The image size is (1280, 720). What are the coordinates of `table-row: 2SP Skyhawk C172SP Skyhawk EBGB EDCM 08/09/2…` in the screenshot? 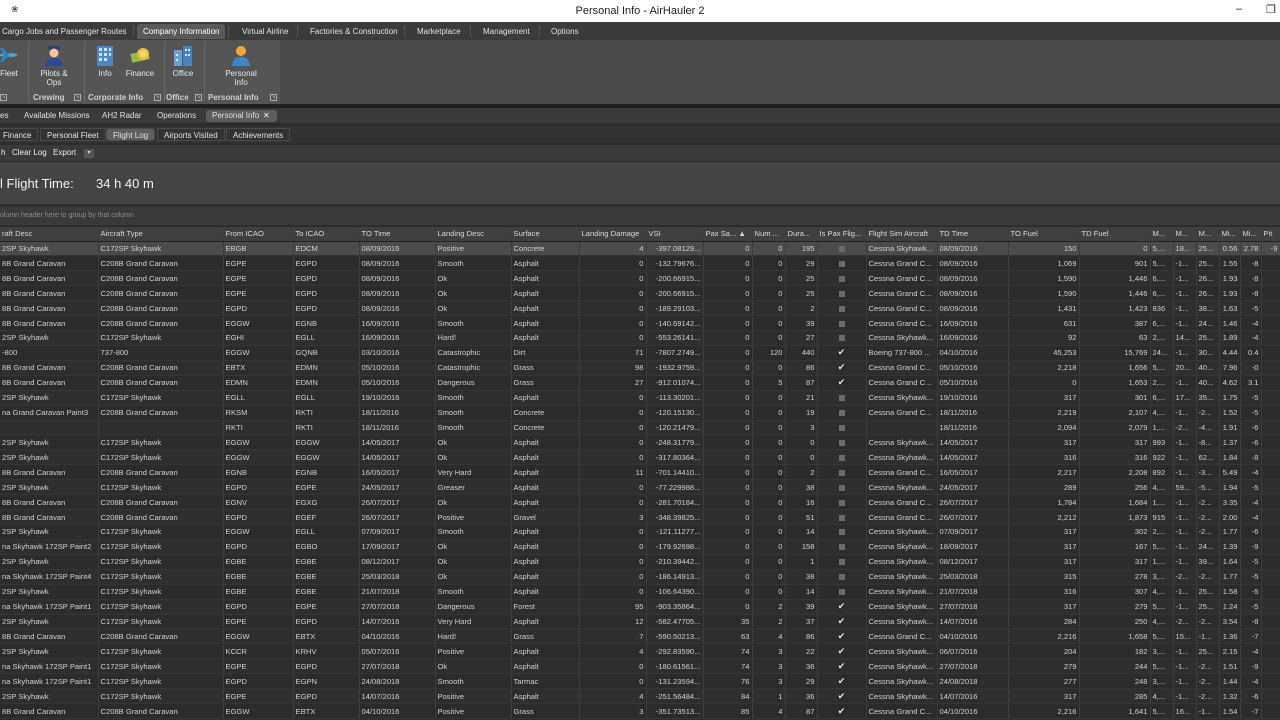 It's located at (640, 249).